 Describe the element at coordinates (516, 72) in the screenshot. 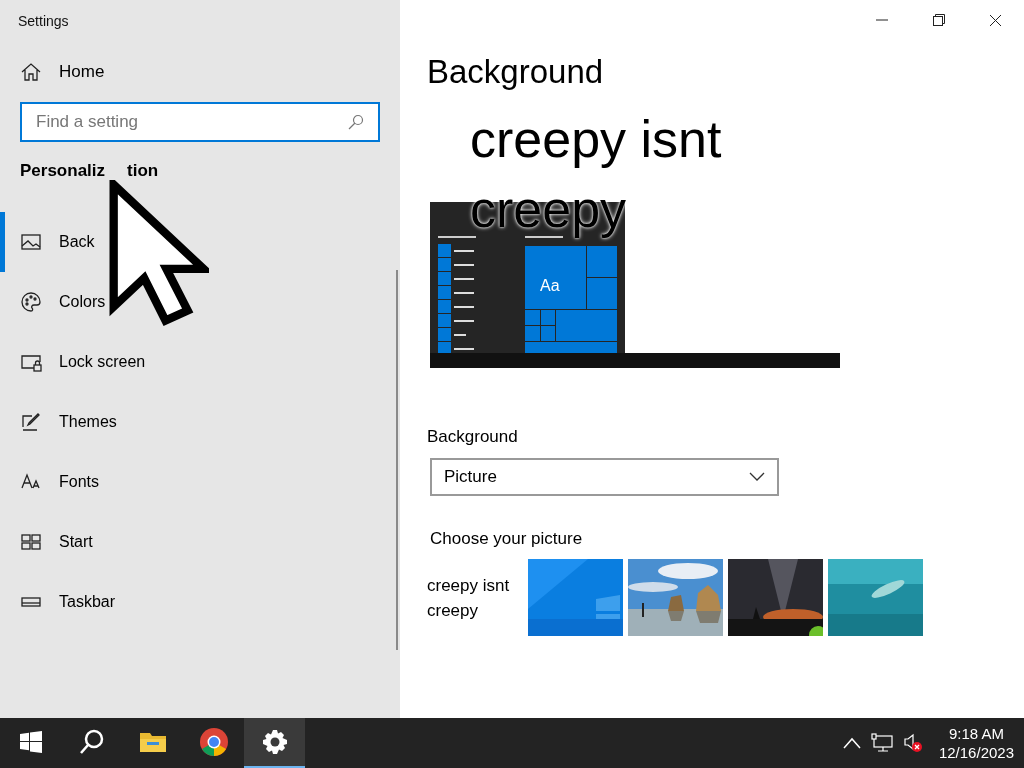

I see `page-title: Background` at that location.